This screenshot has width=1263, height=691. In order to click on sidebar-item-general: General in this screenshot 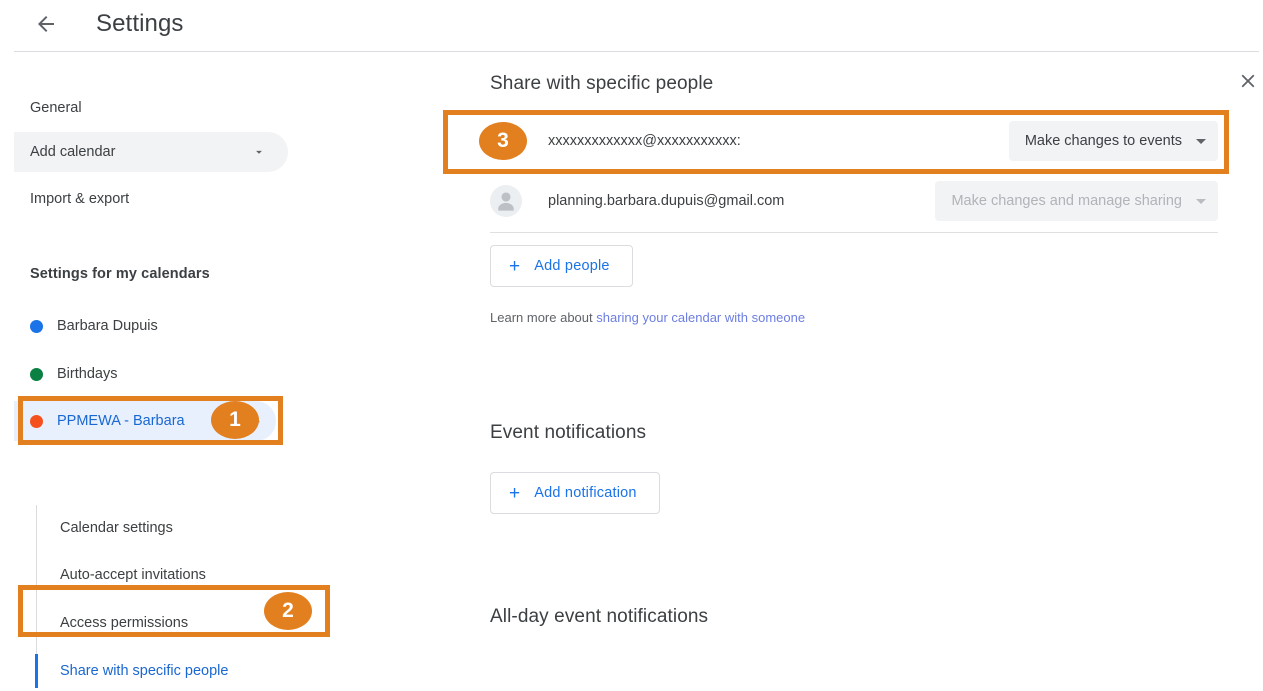, I will do `click(151, 108)`.